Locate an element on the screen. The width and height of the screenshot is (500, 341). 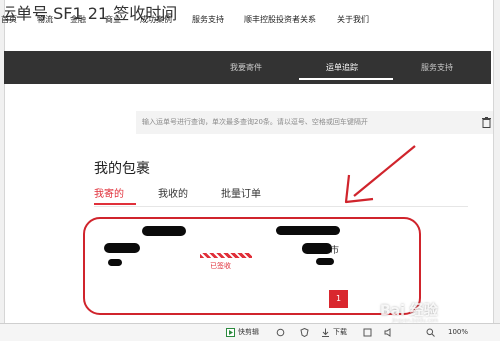
sub-navigation-bar: 我要寄件 运单追踪 服务支持 is located at coordinates (247, 67).